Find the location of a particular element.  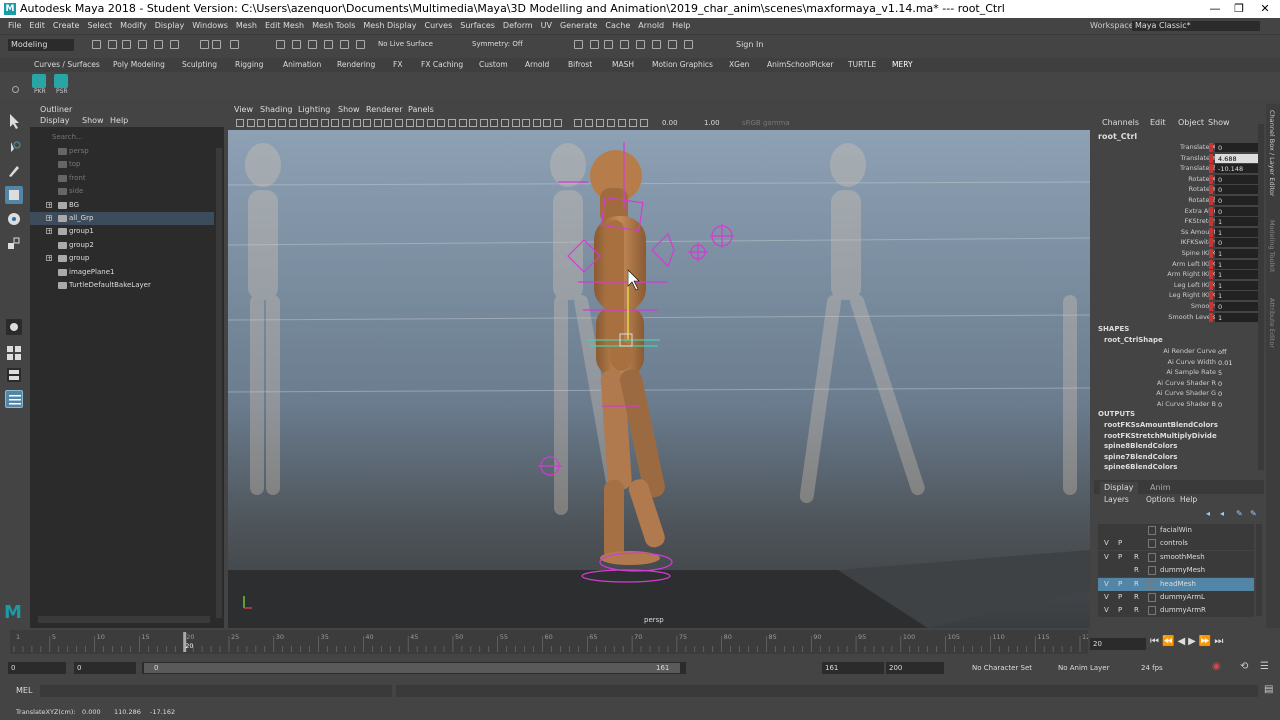

attr-translate-x: Translate X0 is located at coordinates (1179, 147).